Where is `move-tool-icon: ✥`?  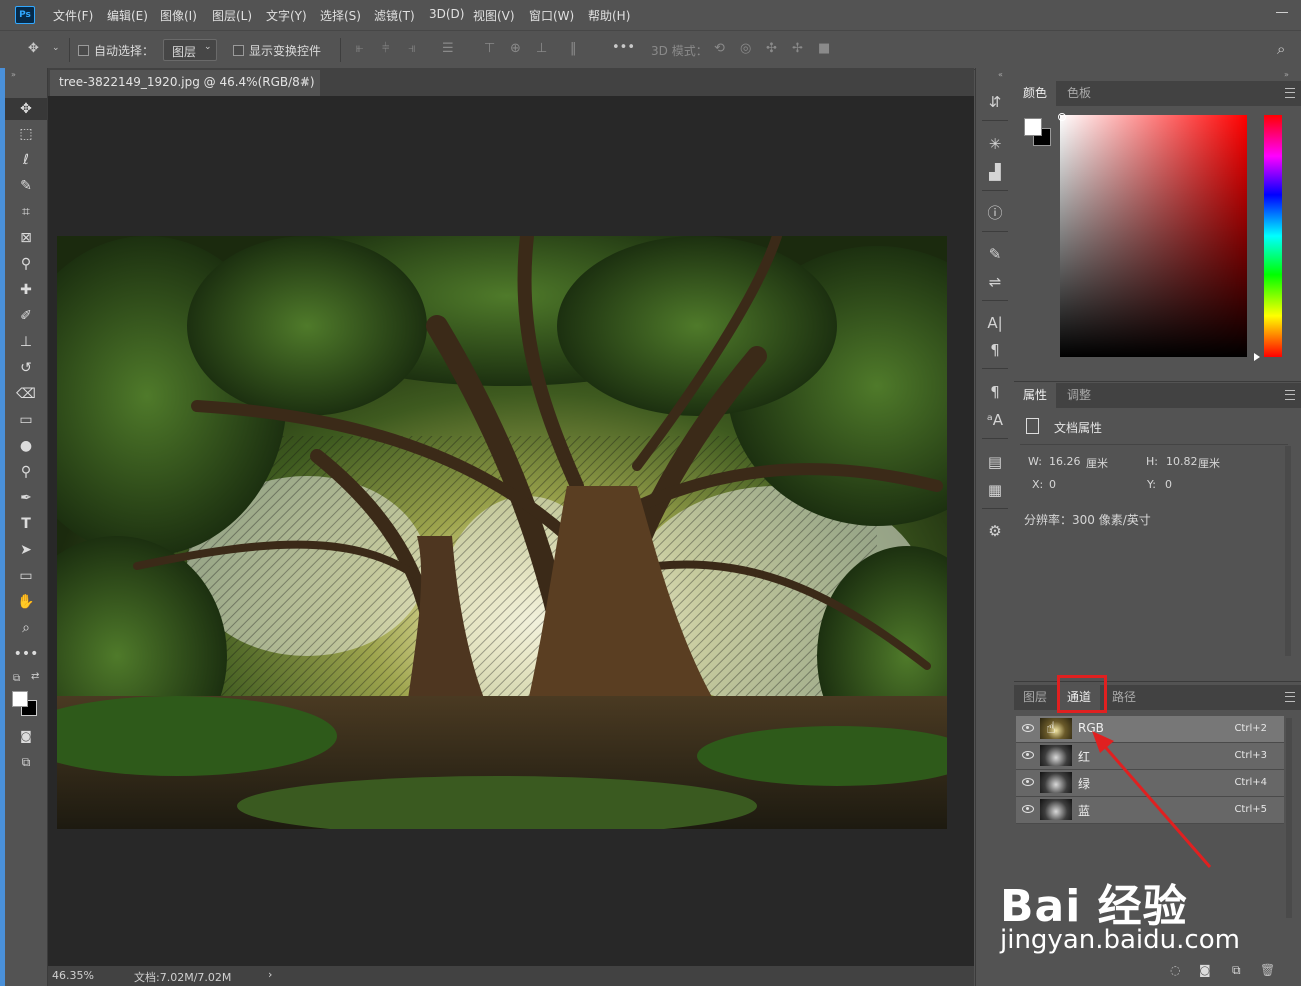 move-tool-icon: ✥ is located at coordinates (33, 48).